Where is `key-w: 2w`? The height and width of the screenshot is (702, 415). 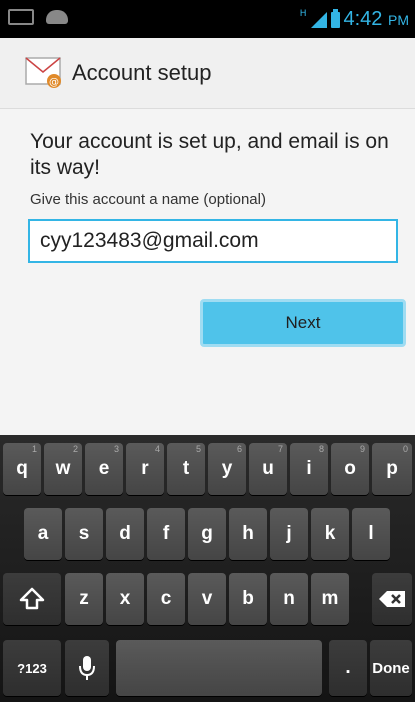
key-w: 2w is located at coordinates (63, 469).